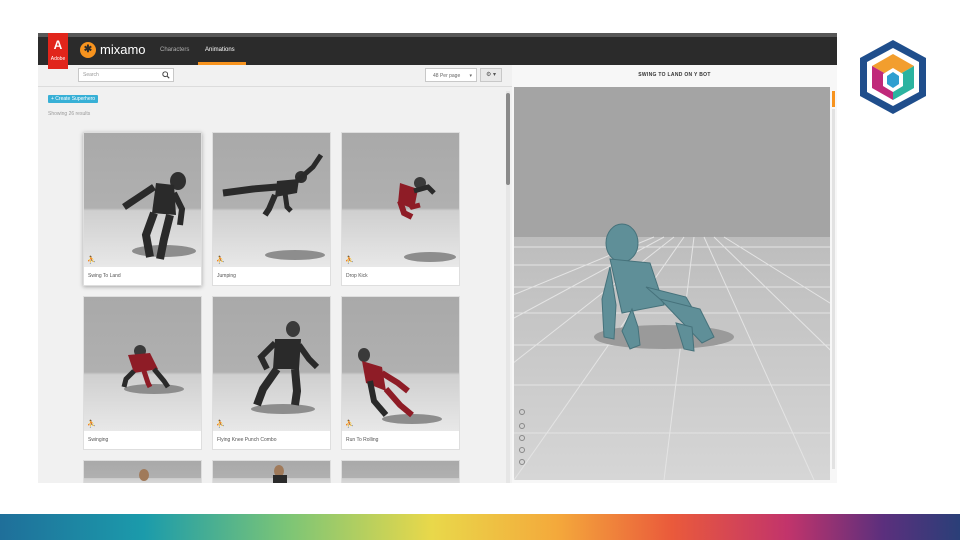 The height and width of the screenshot is (540, 960). What do you see at coordinates (226, 276) in the screenshot?
I see `animation-name: Jumping` at bounding box center [226, 276].